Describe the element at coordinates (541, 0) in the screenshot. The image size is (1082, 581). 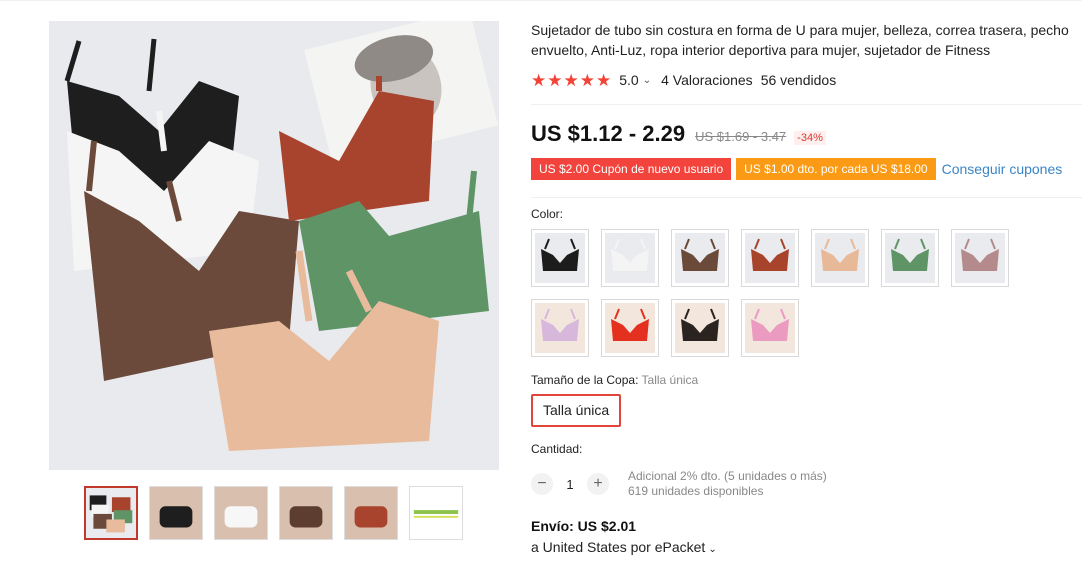
I see `top-divider` at that location.